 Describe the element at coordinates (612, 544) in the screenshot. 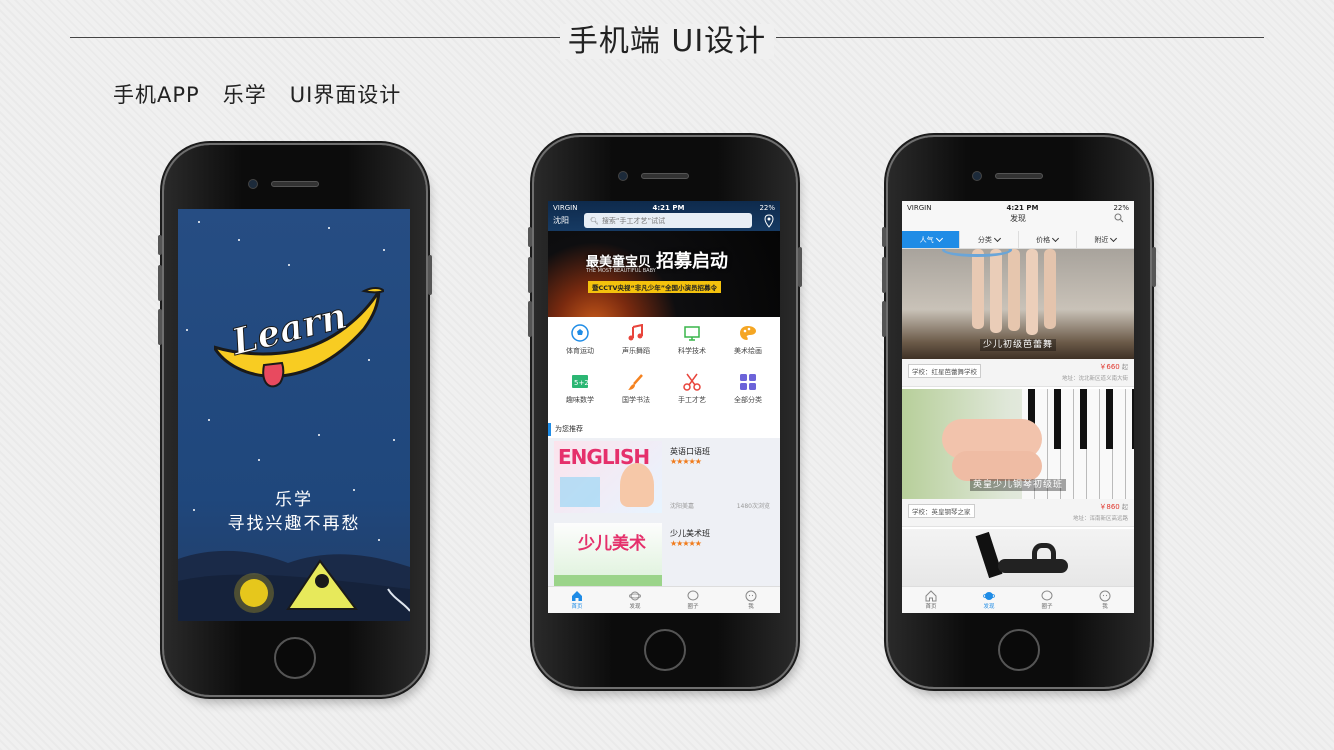

I see `thumb-text: 少儿美术` at that location.